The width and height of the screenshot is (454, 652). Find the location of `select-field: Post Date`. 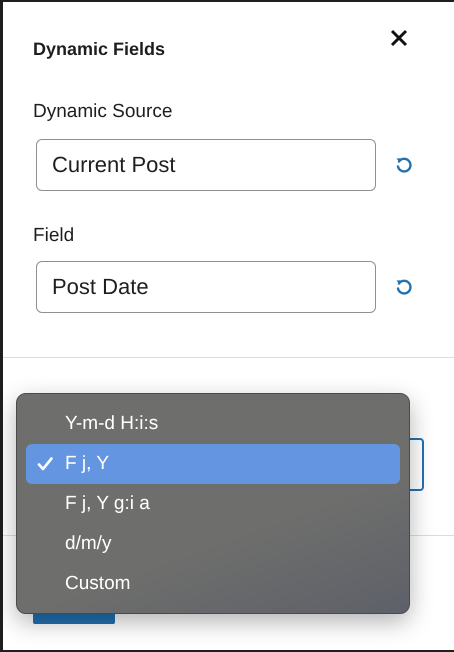

select-field: Post Date is located at coordinates (206, 287).